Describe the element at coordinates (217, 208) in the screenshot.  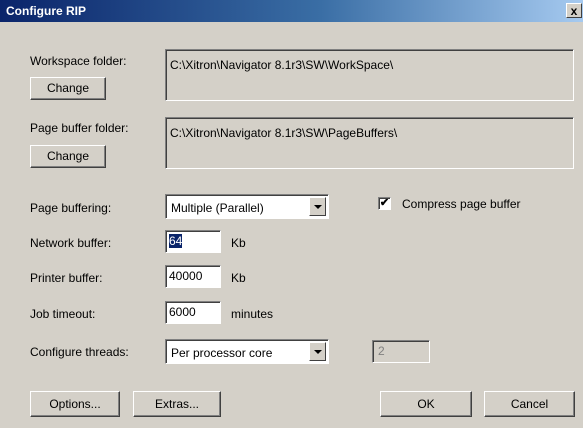
I see `page-buffering-value: Multiple (Parallel)` at that location.